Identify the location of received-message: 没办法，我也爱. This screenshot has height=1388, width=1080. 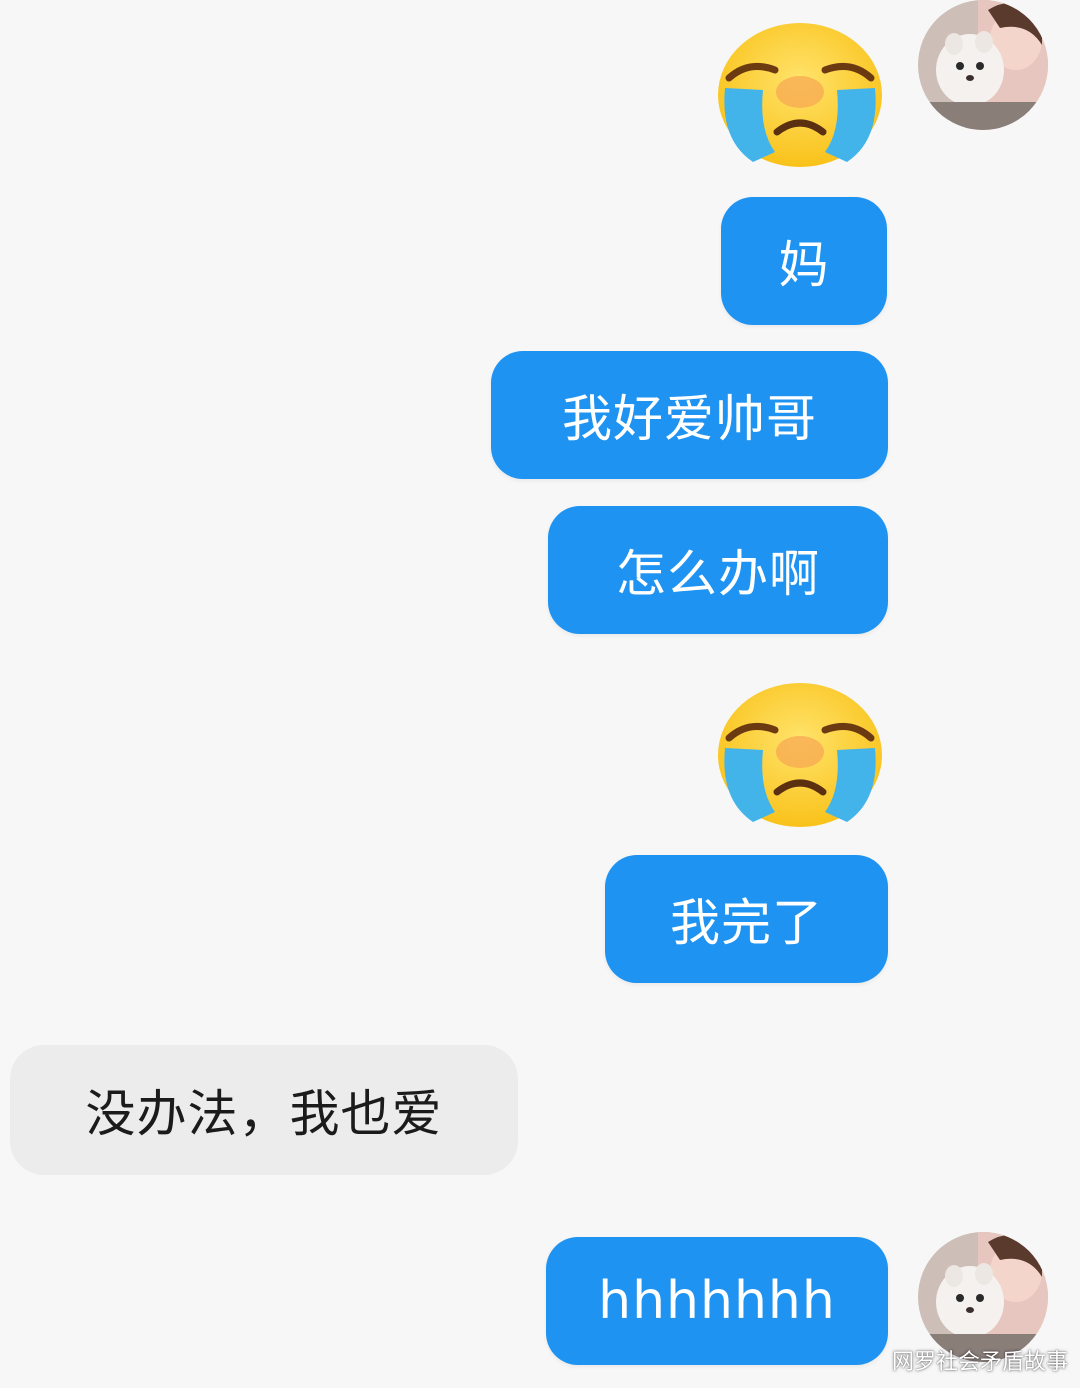
(264, 1110).